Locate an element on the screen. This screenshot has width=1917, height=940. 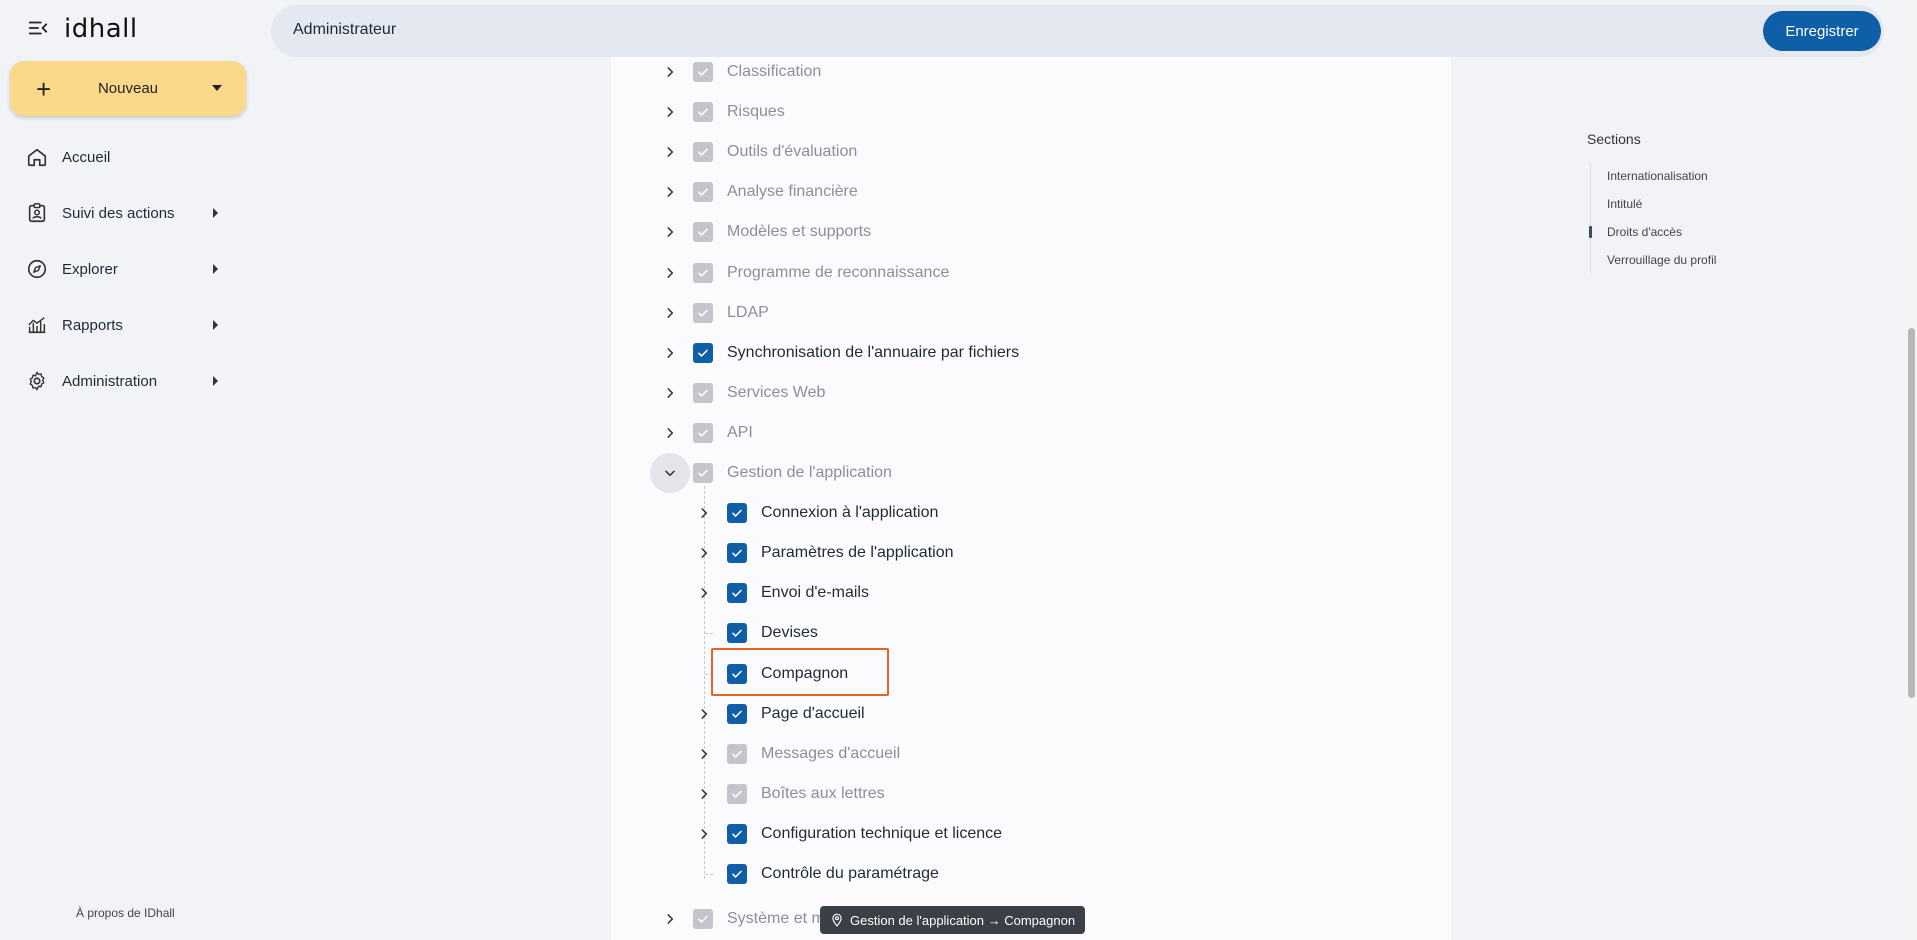
tree-child-row: Connexion à l'application is located at coordinates (469, 513).